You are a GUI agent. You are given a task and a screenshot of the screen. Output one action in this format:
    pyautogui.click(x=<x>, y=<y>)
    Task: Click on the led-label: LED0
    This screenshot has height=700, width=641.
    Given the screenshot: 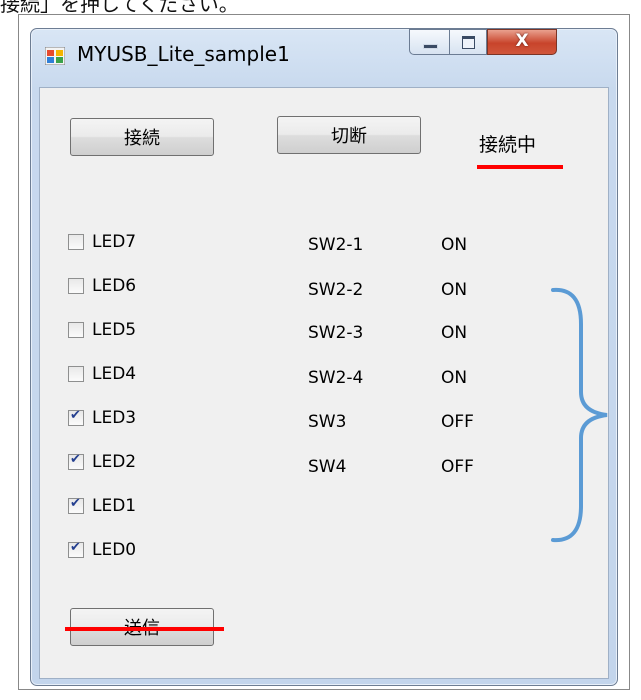 What is the action you would take?
    pyautogui.click(x=114, y=550)
    